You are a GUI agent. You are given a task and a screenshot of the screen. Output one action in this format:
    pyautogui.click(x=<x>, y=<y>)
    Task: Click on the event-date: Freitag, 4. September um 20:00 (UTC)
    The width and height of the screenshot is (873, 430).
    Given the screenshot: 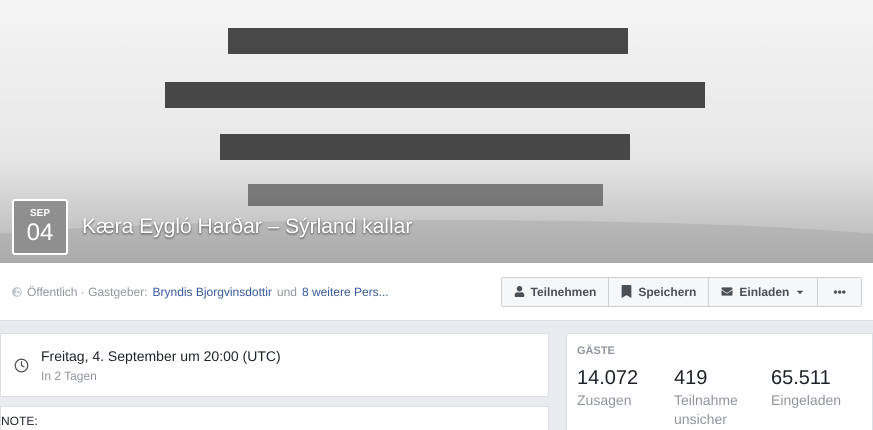 What is the action you would take?
    pyautogui.click(x=161, y=356)
    